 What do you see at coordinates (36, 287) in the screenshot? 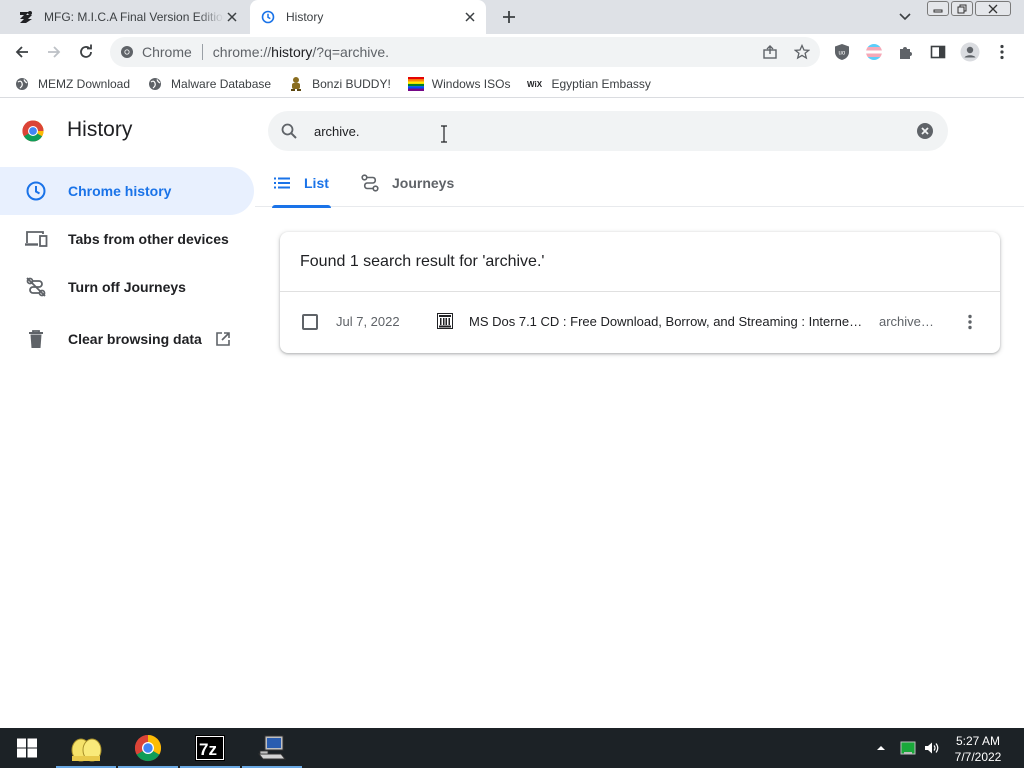
I see `journeys-off-icon` at bounding box center [36, 287].